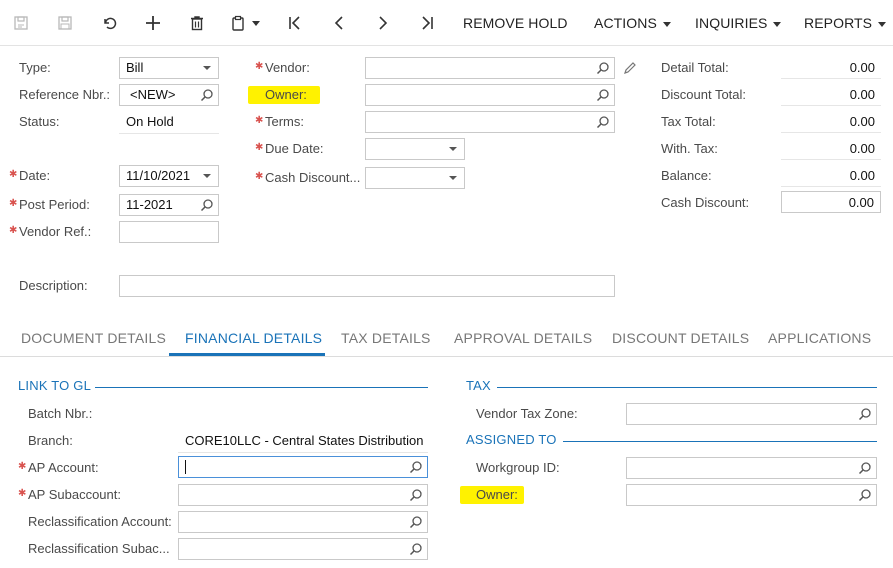 This screenshot has width=893, height=568. What do you see at coordinates (169, 68) in the screenshot?
I see `type-select: Bill` at bounding box center [169, 68].